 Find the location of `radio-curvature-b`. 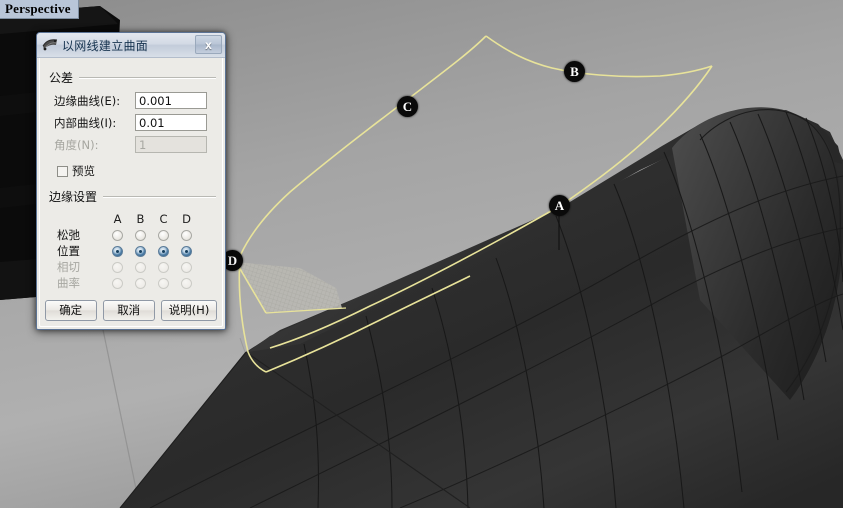

radio-curvature-b is located at coordinates (140, 283).